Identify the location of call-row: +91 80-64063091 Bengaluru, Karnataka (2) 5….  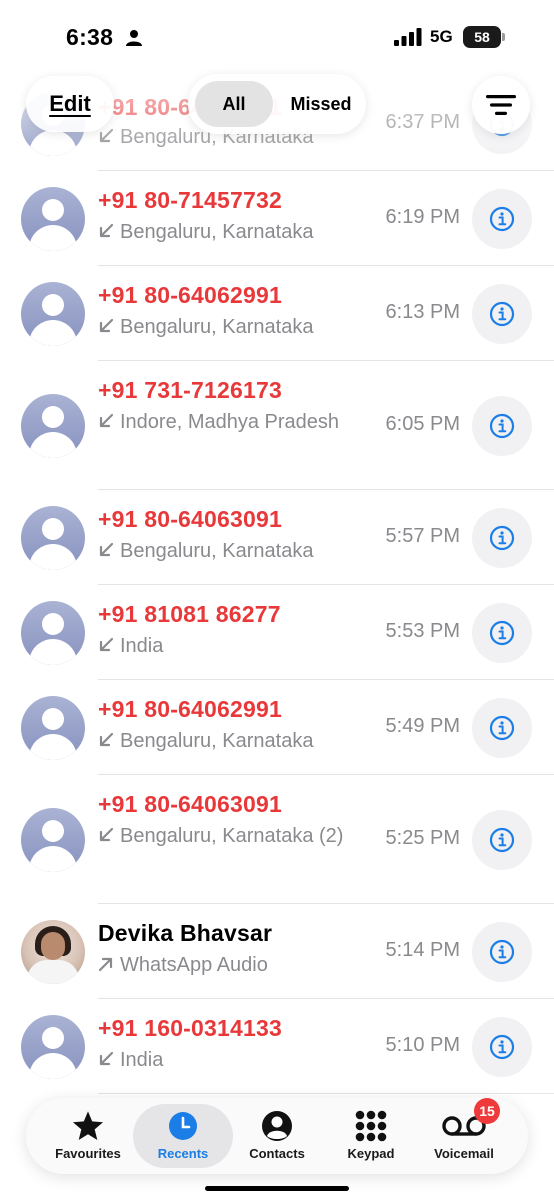
(277, 839).